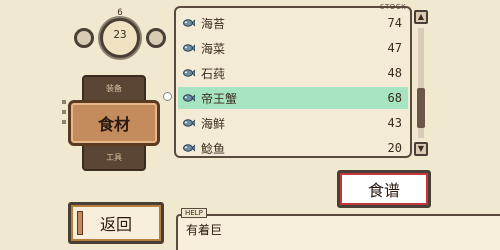 The width and height of the screenshot is (500, 250). I want to click on item-name: 海鲜, so click(213, 123).